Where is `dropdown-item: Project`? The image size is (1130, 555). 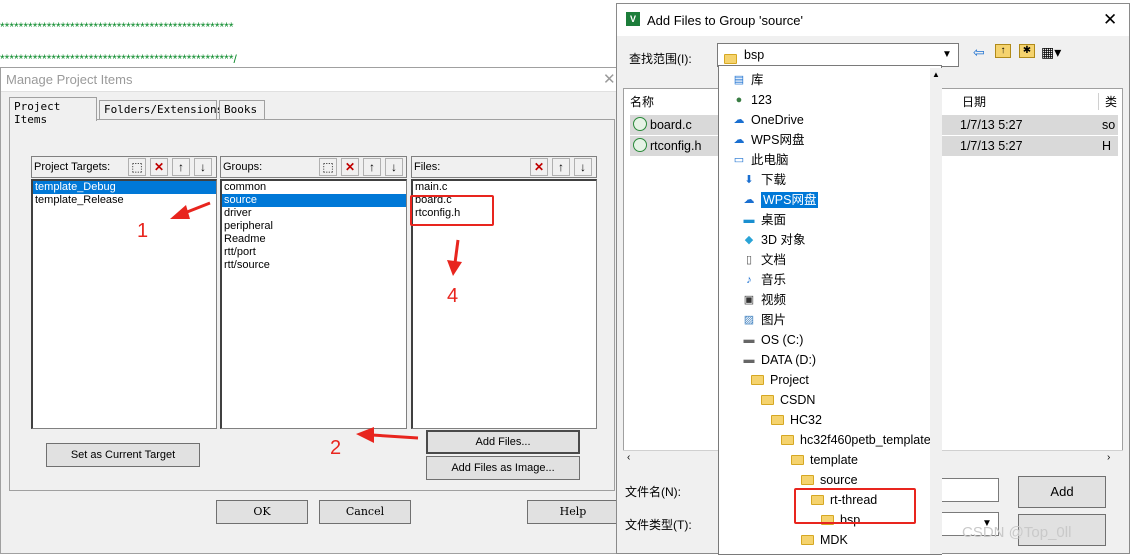 dropdown-item: Project is located at coordinates (780, 380).